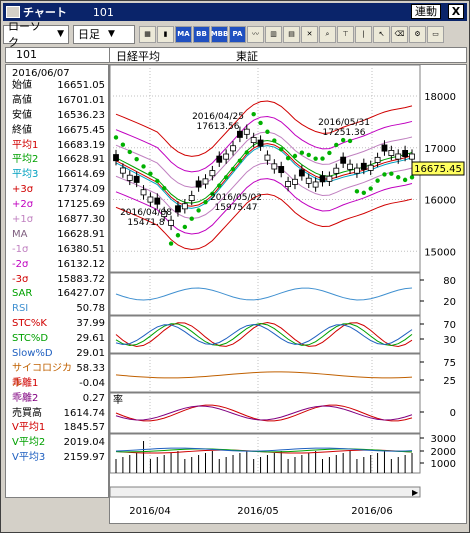 The height and width of the screenshot is (533, 470). Describe the element at coordinates (417, 34) in the screenshot. I see `settings-icon: ⚙` at that location.